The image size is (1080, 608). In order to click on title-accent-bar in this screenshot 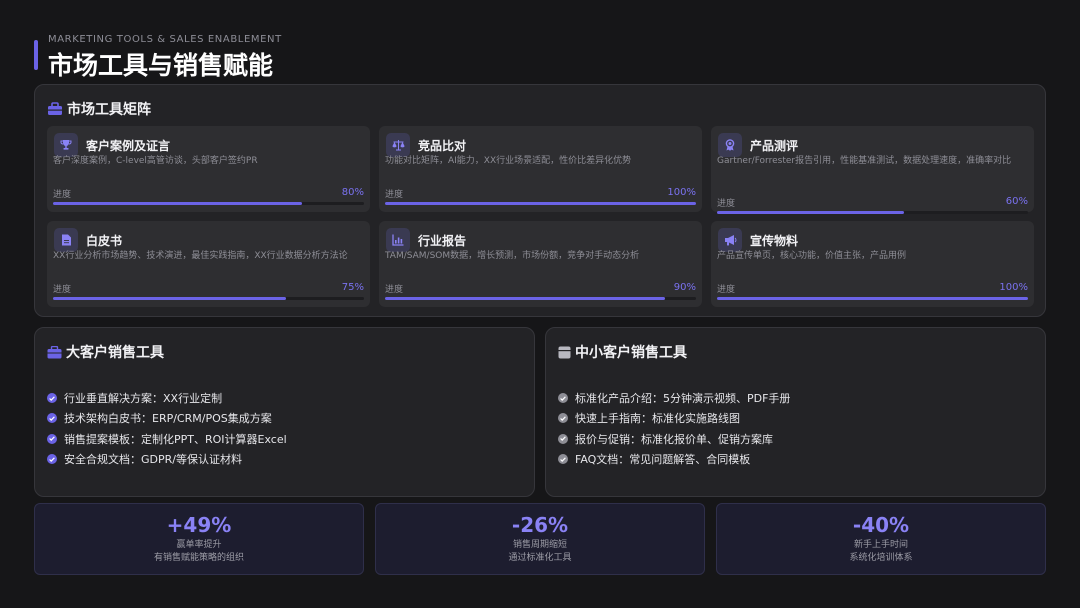, I will do `click(36, 55)`.